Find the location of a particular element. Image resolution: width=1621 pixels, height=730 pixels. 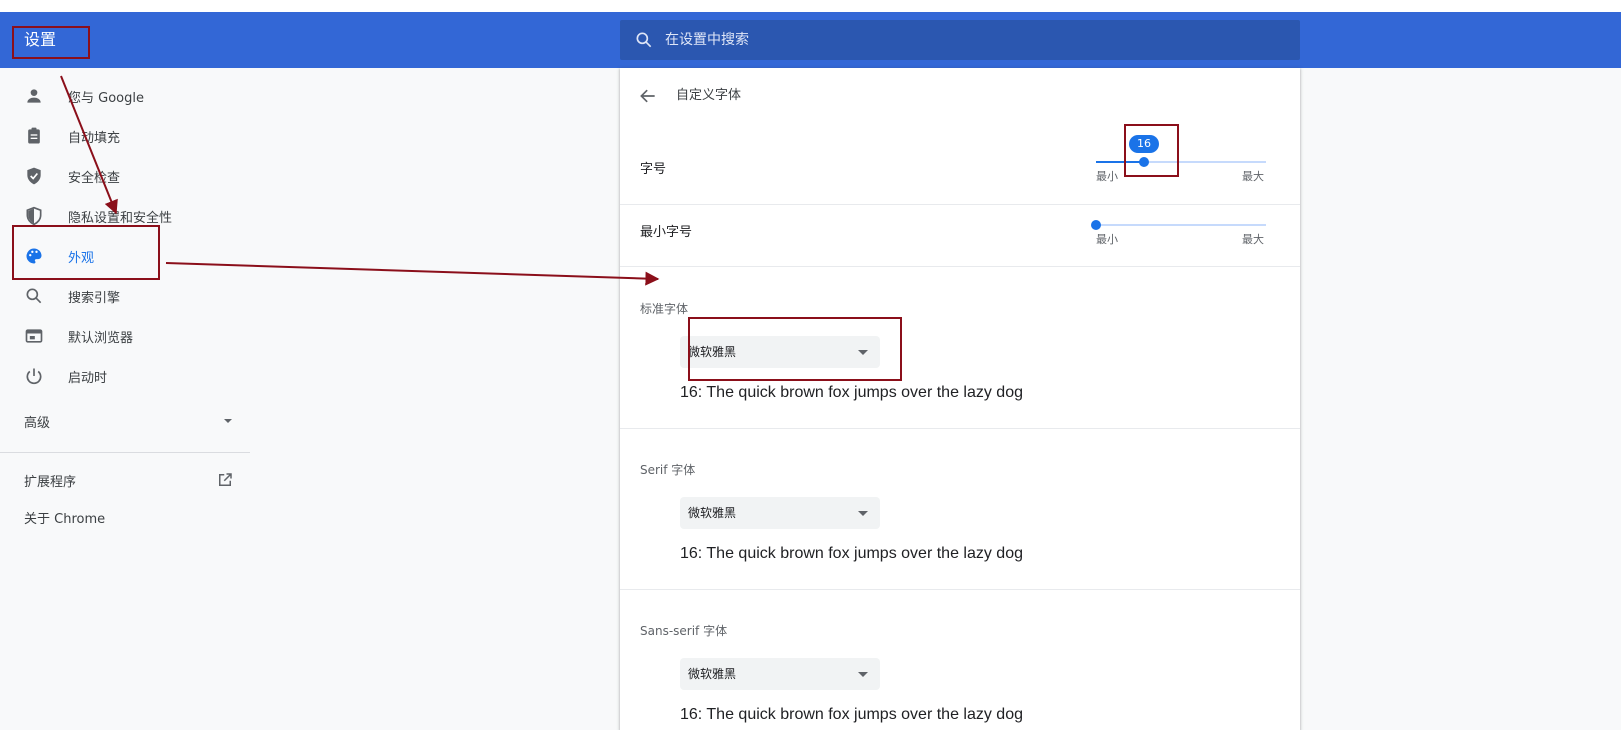

header: 设置 is located at coordinates (810, 40).